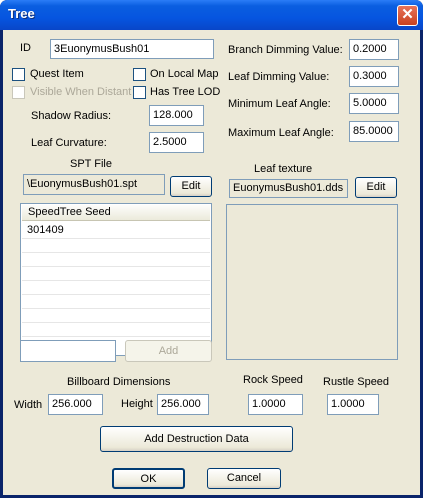 Image resolution: width=423 pixels, height=498 pixels. What do you see at coordinates (273, 380) in the screenshot?
I see `rock-speed-label: Rock Speed` at bounding box center [273, 380].